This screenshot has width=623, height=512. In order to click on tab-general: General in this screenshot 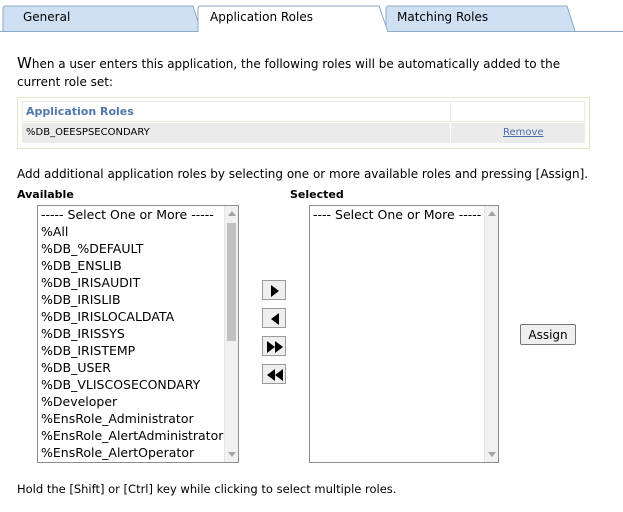, I will do `click(46, 17)`.